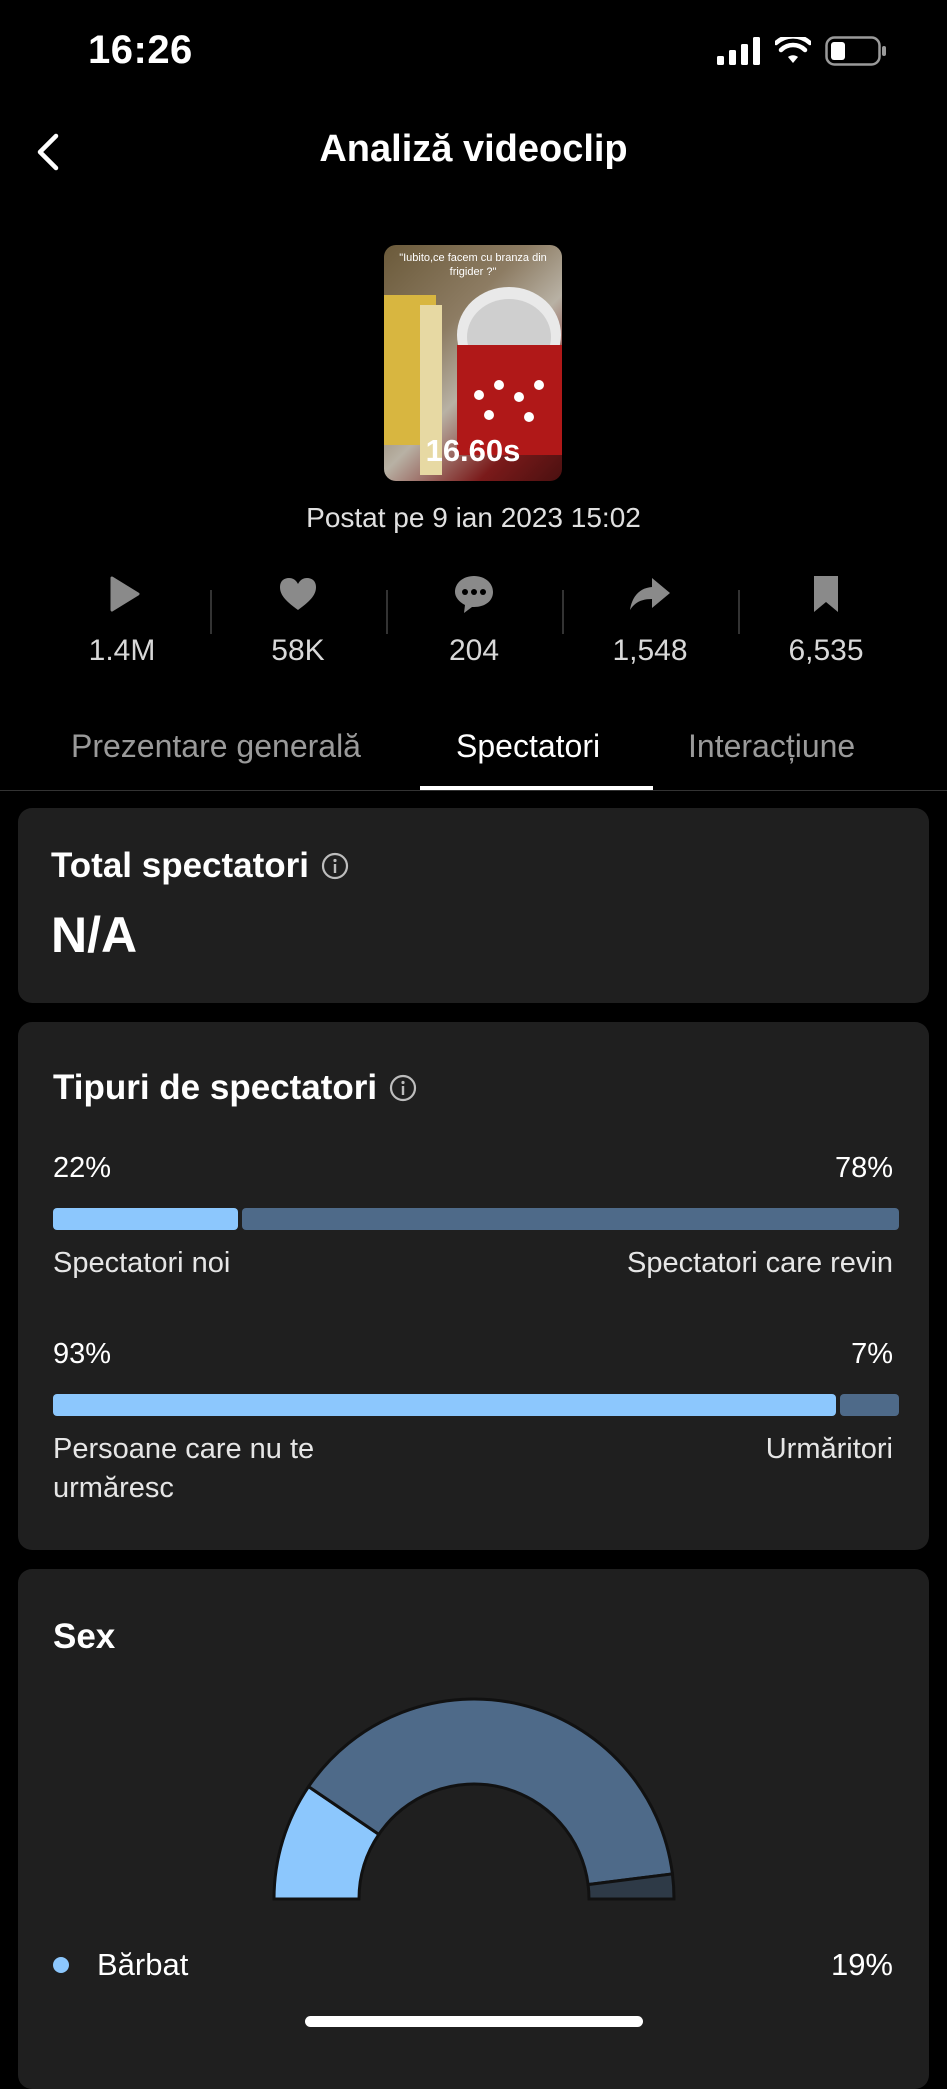 This screenshot has height=2089, width=947. What do you see at coordinates (536, 788) in the screenshot?
I see `active-tab-indicator` at bounding box center [536, 788].